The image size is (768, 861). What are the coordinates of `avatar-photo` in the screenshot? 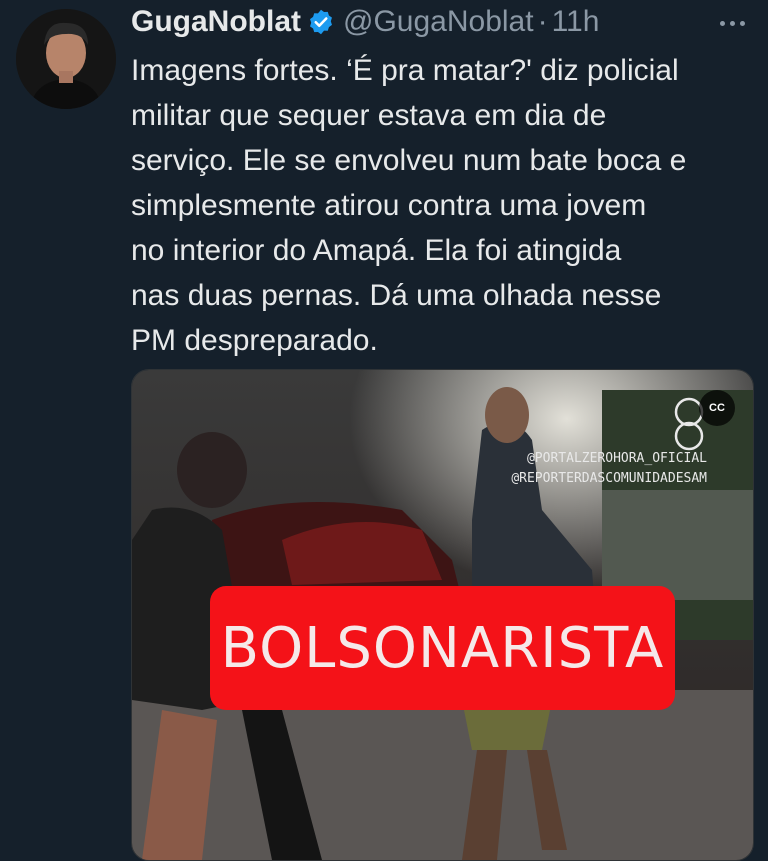 It's located at (66, 59).